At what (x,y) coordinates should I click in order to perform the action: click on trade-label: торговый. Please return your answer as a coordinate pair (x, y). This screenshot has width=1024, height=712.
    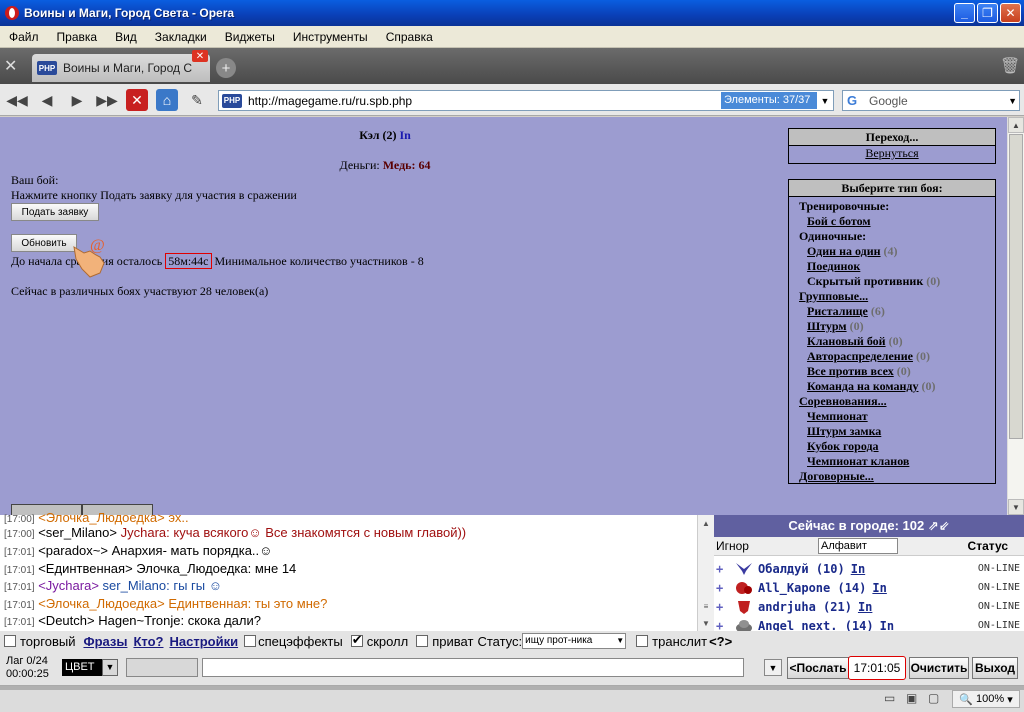
    Looking at the image, I should click on (48, 641).